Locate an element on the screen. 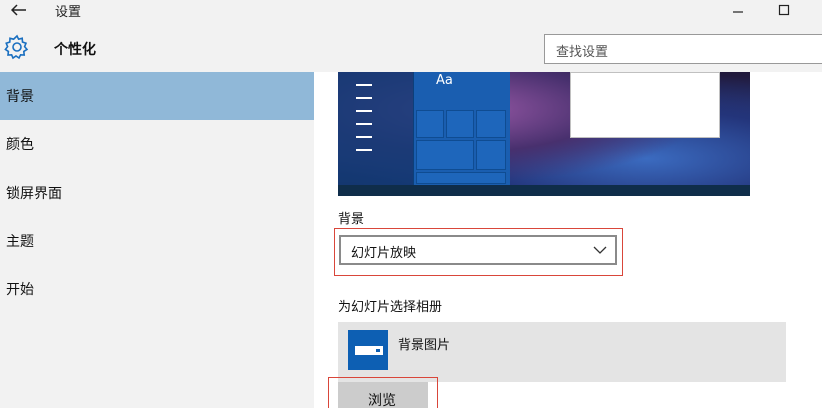  background-label: 背景 is located at coordinates (351, 219).